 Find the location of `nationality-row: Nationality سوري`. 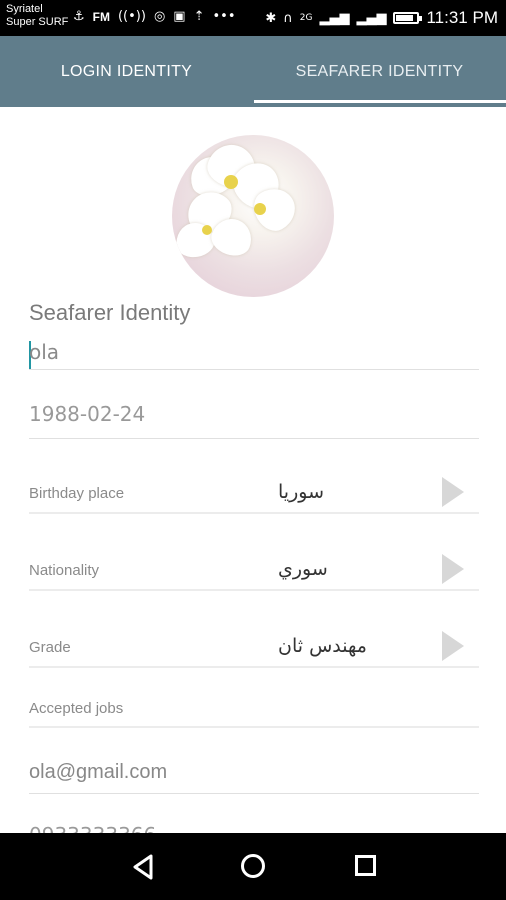

nationality-row: Nationality سوري is located at coordinates (254, 571).